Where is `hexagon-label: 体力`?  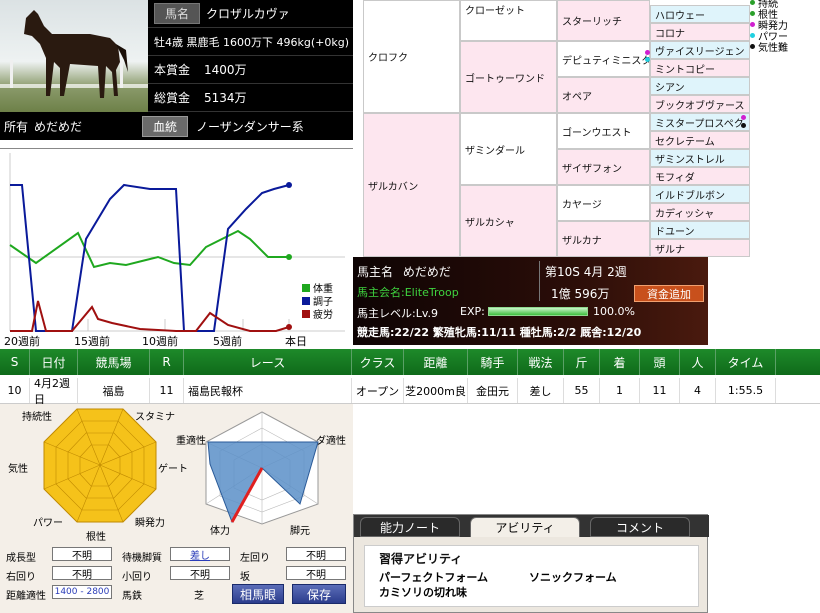 hexagon-label: 体力 is located at coordinates (220, 531).